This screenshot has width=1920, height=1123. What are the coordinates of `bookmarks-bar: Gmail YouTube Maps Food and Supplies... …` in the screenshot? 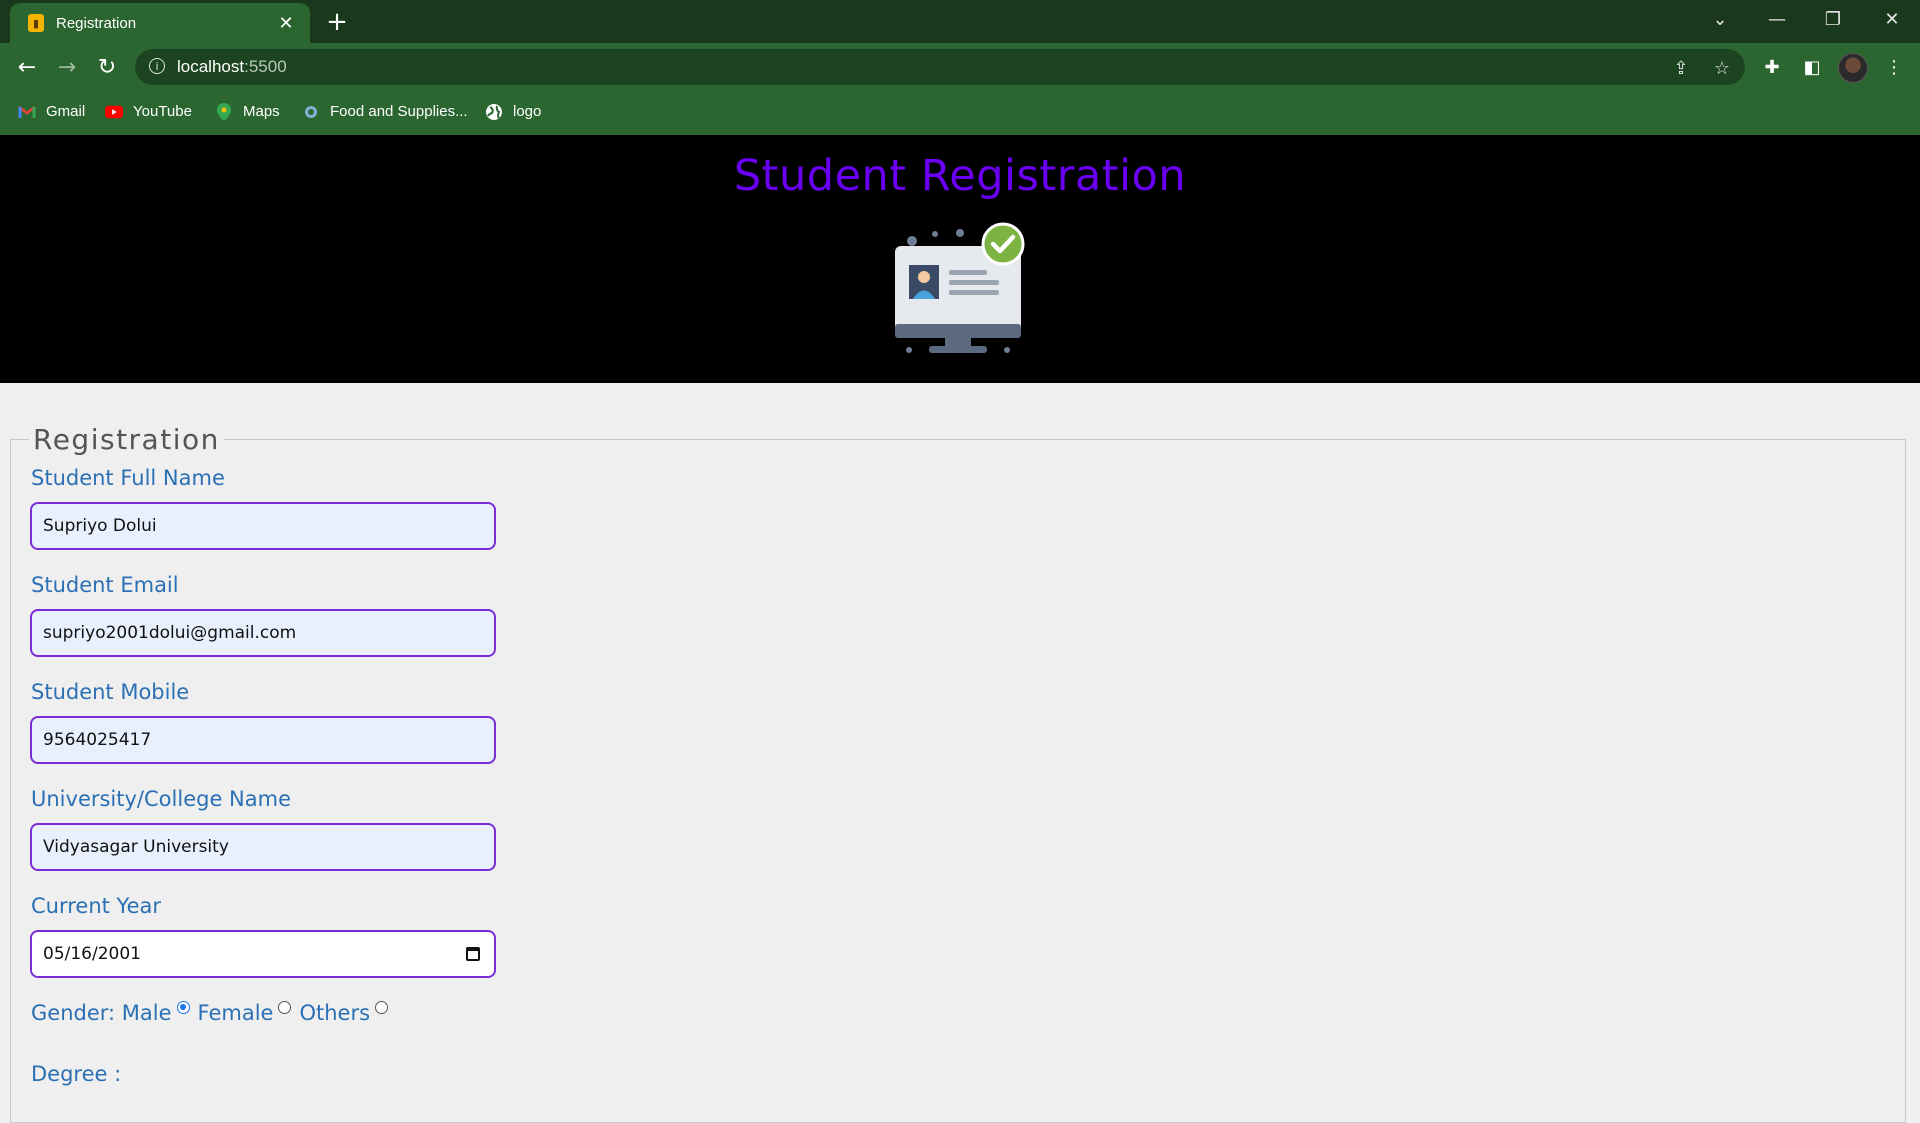 It's located at (960, 113).